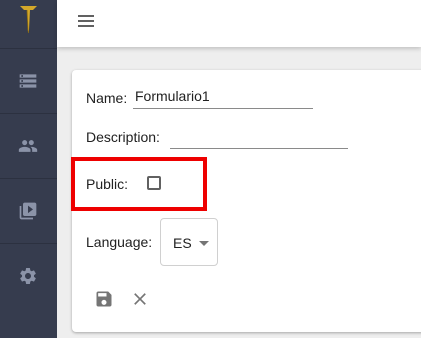  I want to click on sidebar-item-media, so click(28, 211).